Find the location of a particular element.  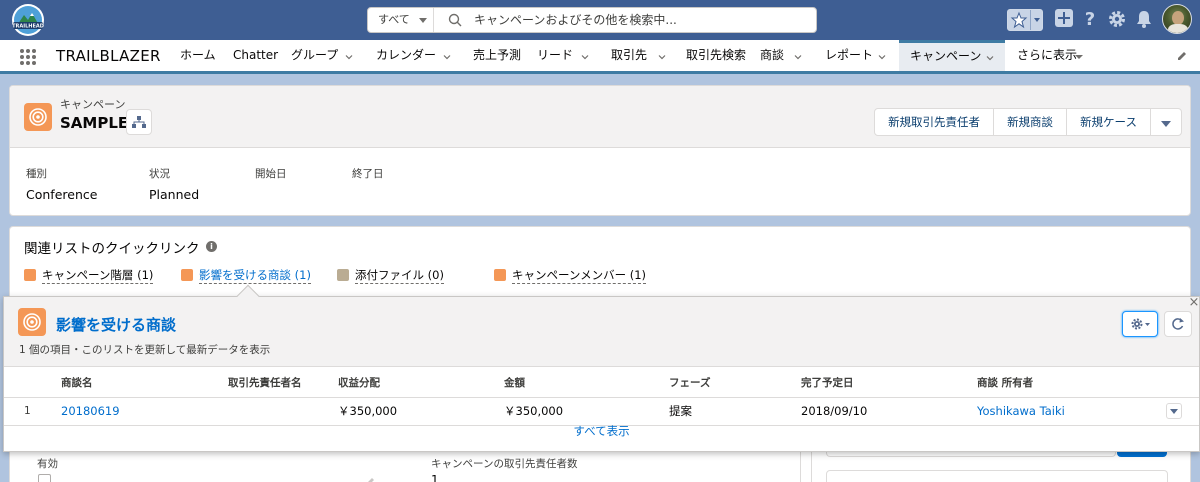

user-avatar is located at coordinates (1177, 19).